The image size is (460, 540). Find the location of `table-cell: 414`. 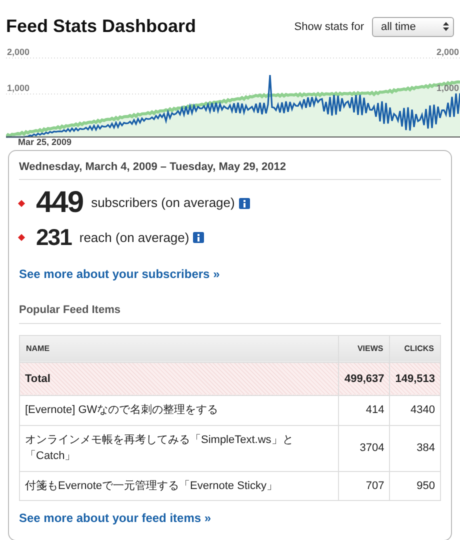

table-cell: 414 is located at coordinates (364, 411).